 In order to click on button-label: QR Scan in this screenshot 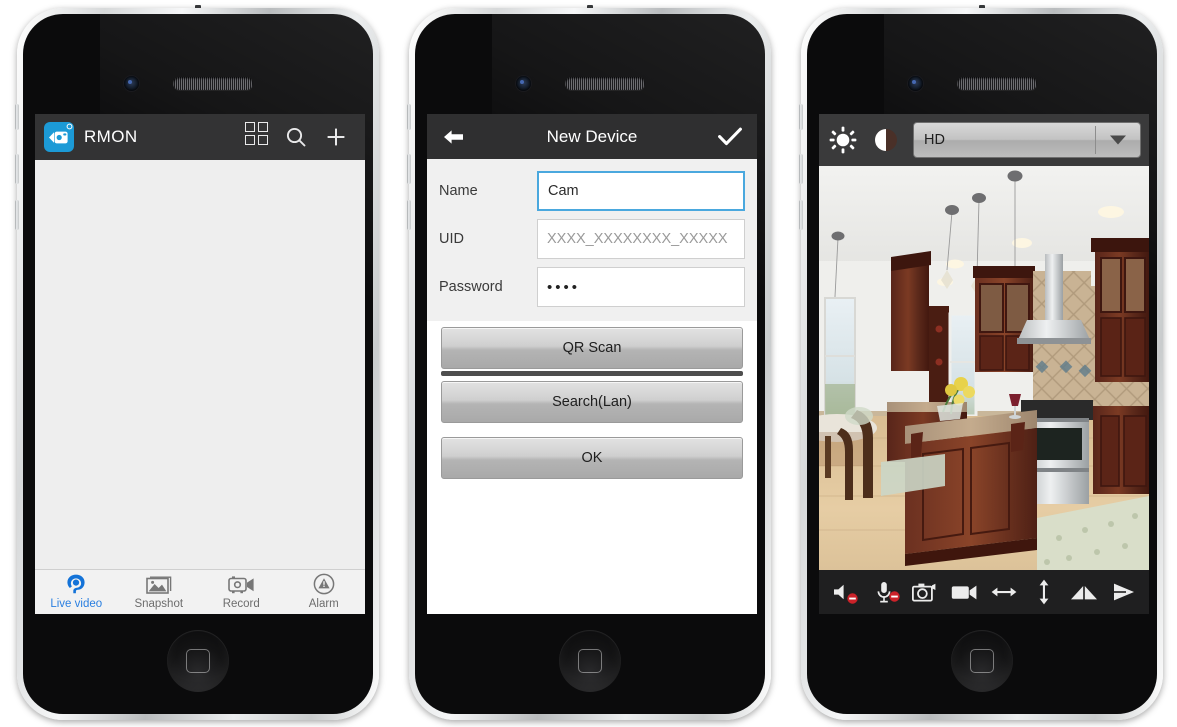, I will do `click(592, 348)`.